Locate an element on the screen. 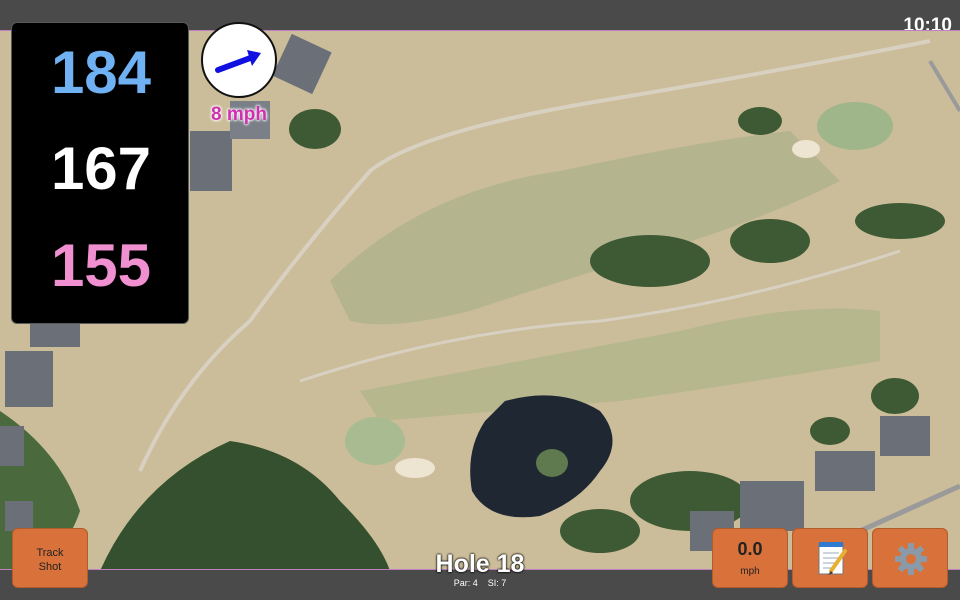 The image size is (960, 600). wind-direction-indicator is located at coordinates (239, 60).